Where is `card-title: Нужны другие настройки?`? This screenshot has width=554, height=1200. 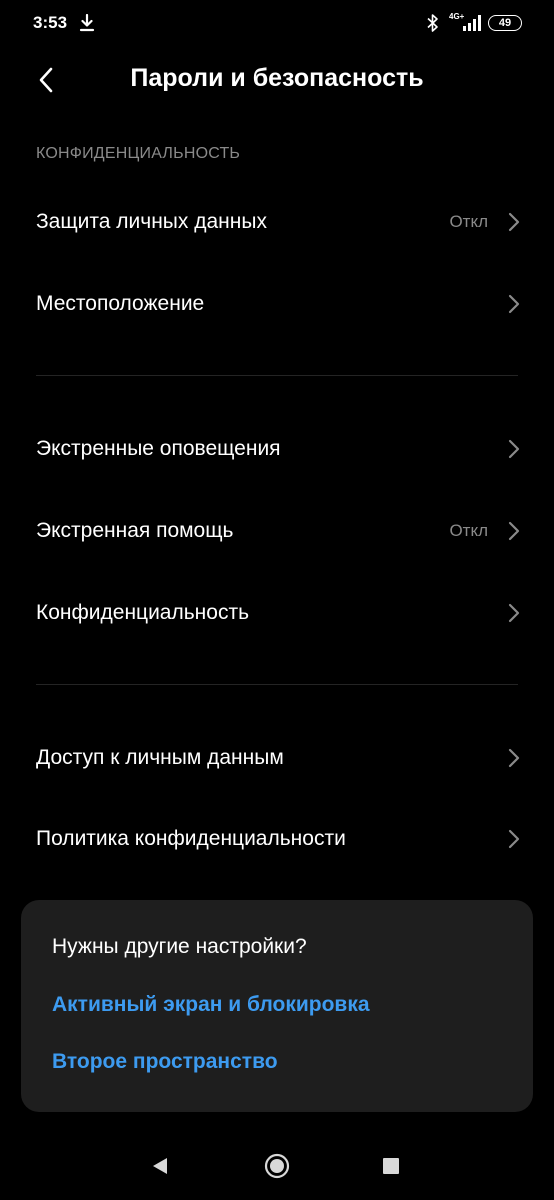
card-title: Нужны другие настройки? is located at coordinates (179, 946).